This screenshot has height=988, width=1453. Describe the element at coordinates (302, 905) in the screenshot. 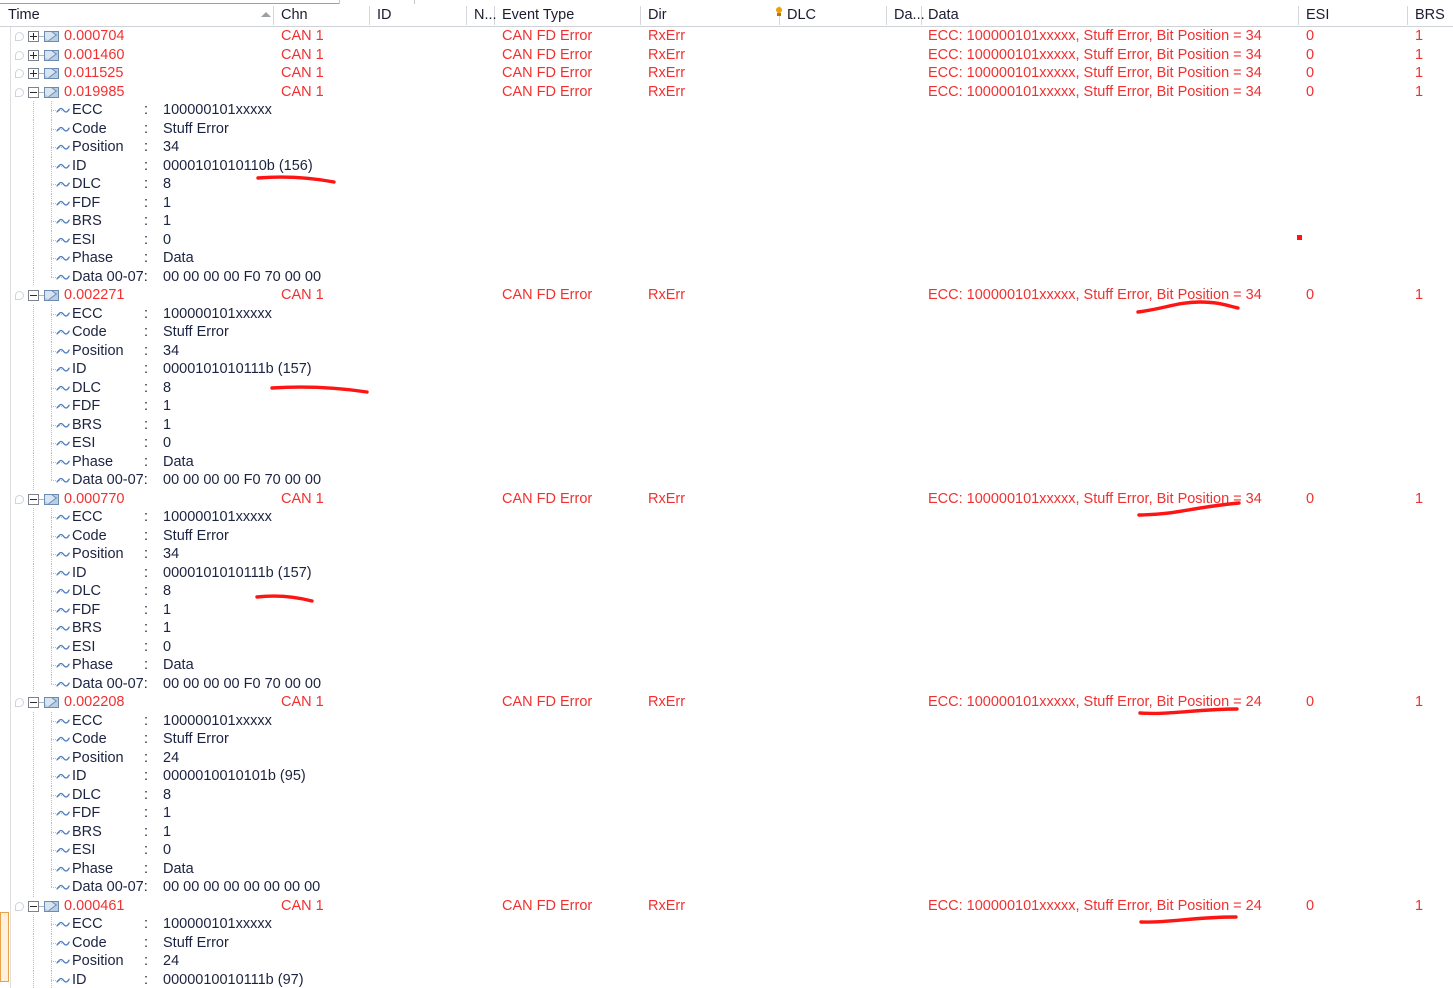

I see `cell-chn: CAN 1` at that location.